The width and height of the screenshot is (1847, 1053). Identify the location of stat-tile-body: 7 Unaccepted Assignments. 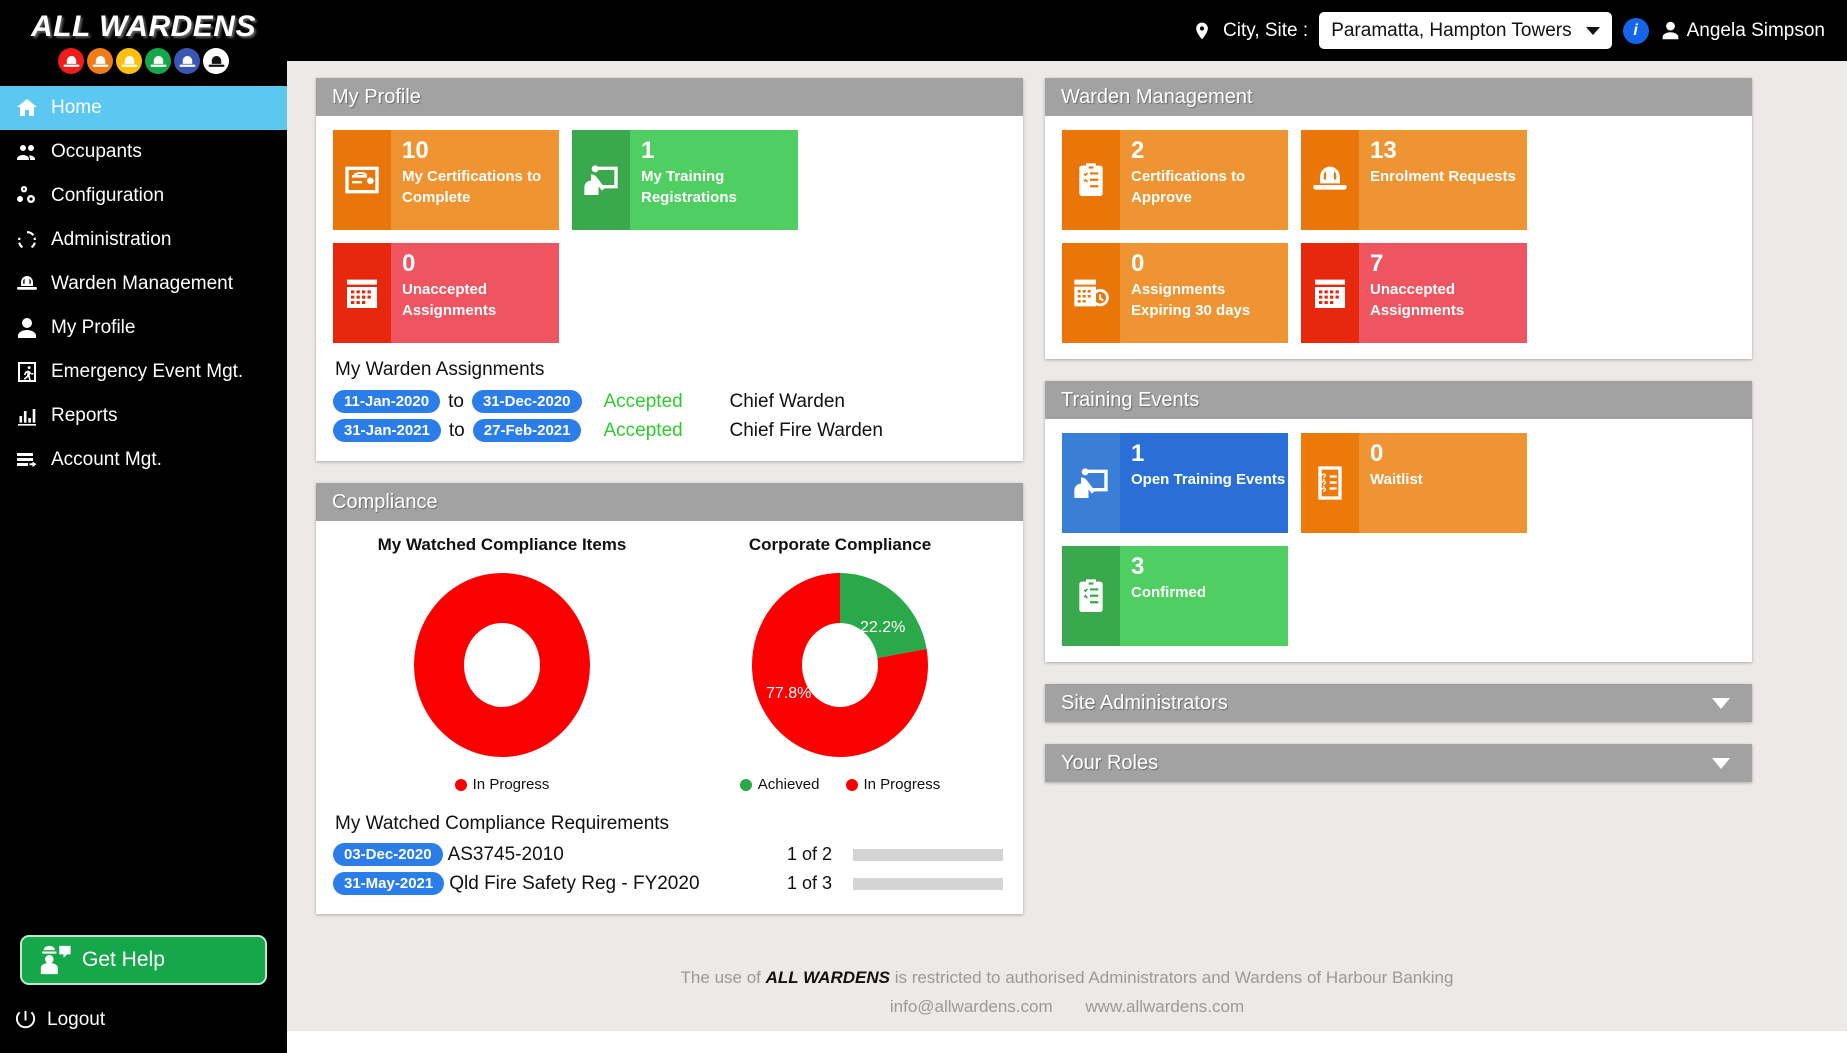
(1443, 293).